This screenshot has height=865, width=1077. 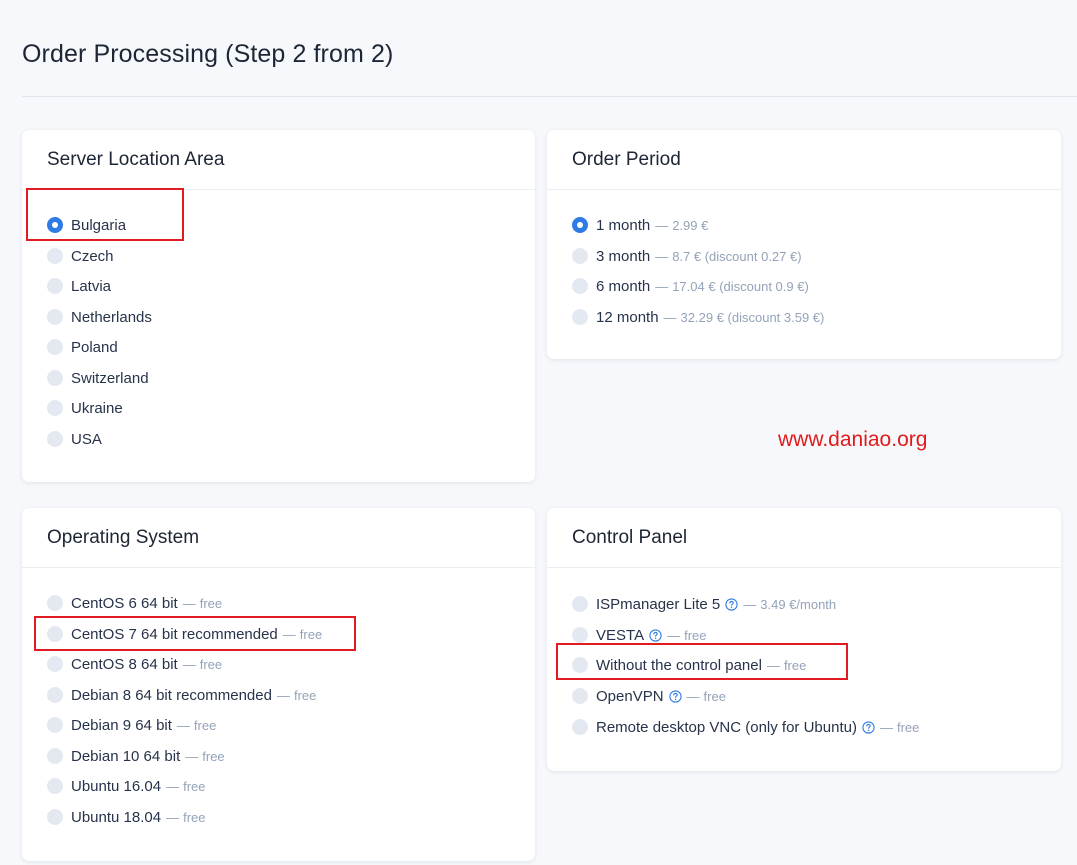 What do you see at coordinates (134, 603) in the screenshot?
I see `os-option-centos-6: CentOS 6 64 bit — free` at bounding box center [134, 603].